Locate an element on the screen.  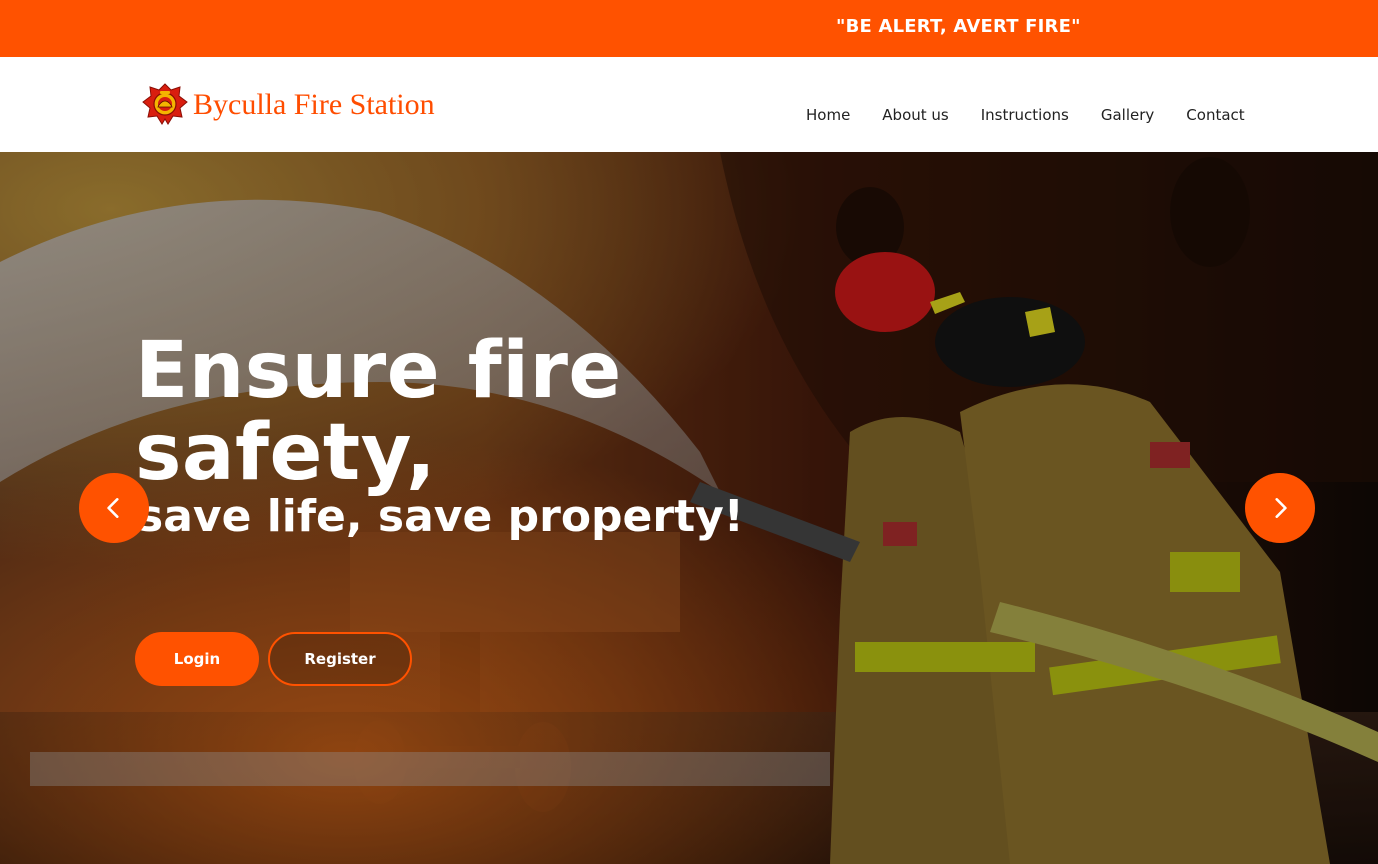
slider-next-button is located at coordinates (1280, 508).